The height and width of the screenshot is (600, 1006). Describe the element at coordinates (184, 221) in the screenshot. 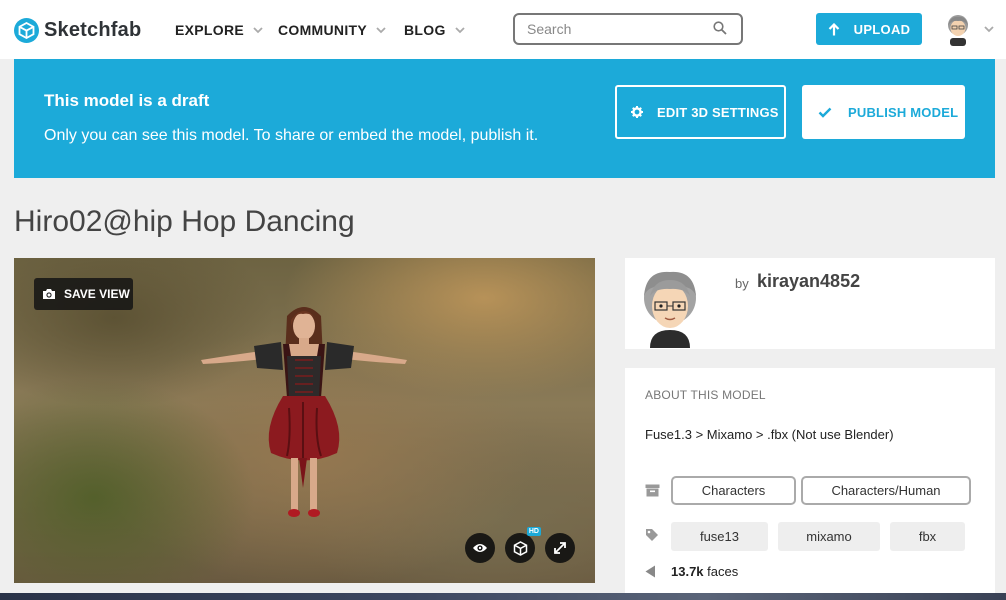

I see `model-title: Hiro02@hip Hop Dancing` at that location.